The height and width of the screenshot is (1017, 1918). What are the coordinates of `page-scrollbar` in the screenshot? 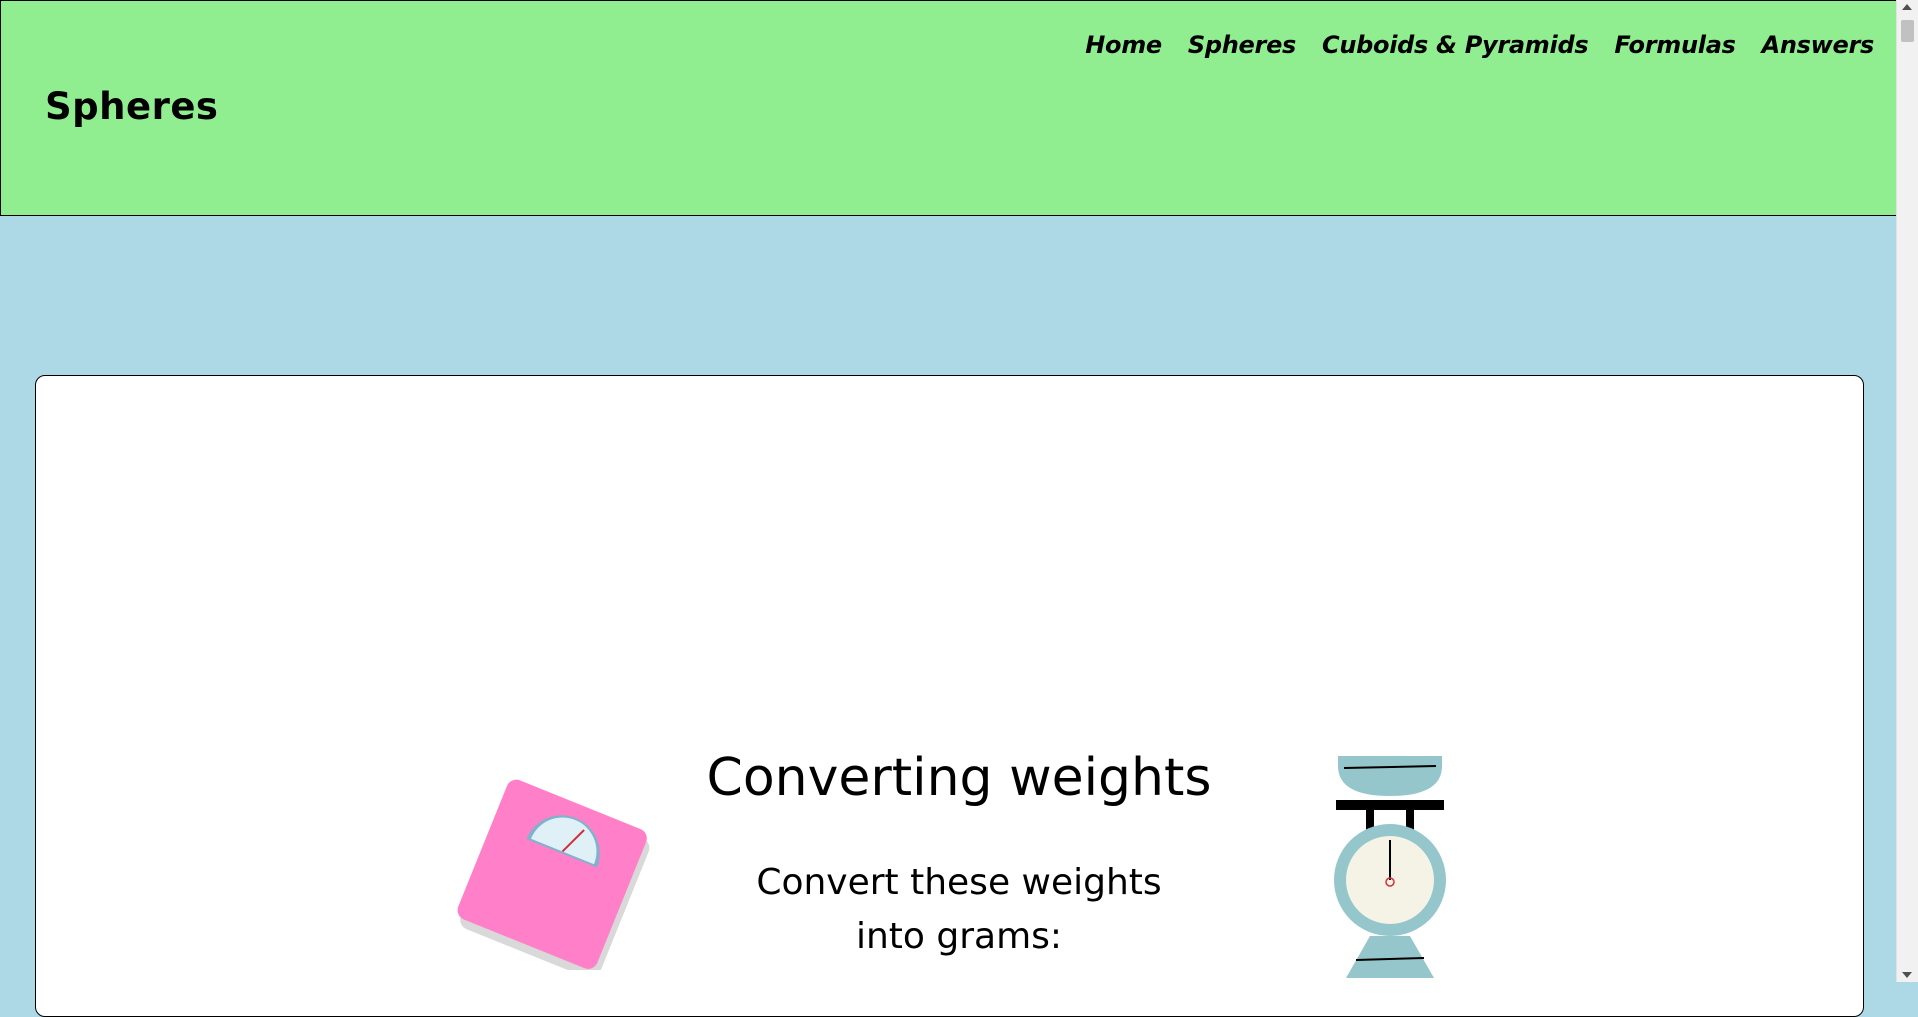 It's located at (1907, 491).